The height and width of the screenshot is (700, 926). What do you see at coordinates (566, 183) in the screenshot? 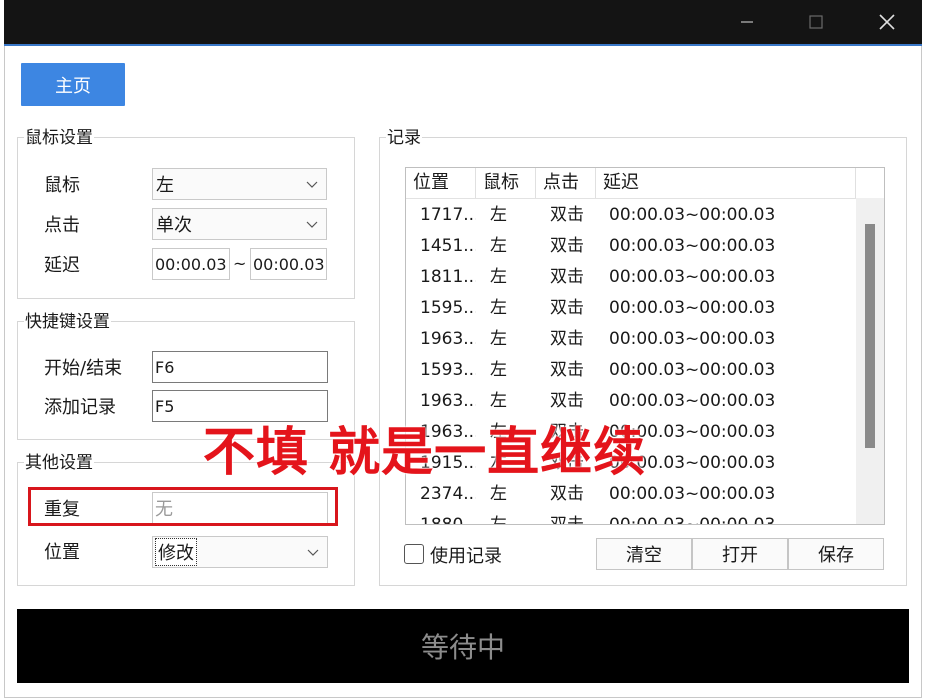
I see `column-header-click: 点击` at bounding box center [566, 183].